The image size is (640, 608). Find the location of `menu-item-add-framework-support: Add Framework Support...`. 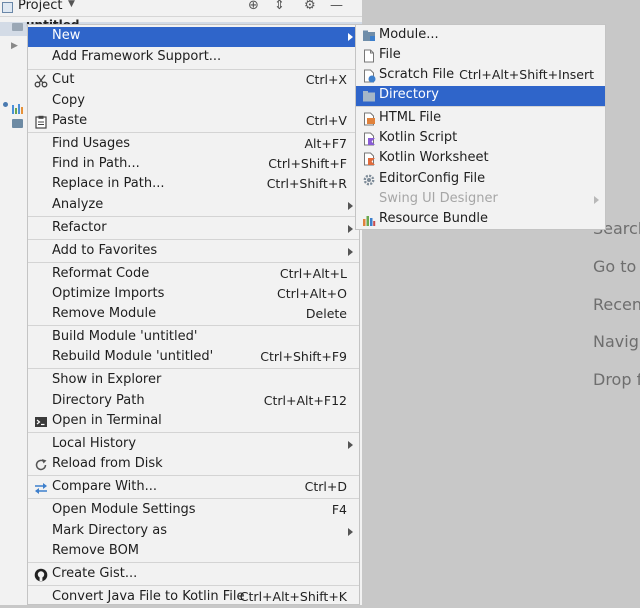

menu-item-add-framework-support: Add Framework Support... is located at coordinates (193, 58).